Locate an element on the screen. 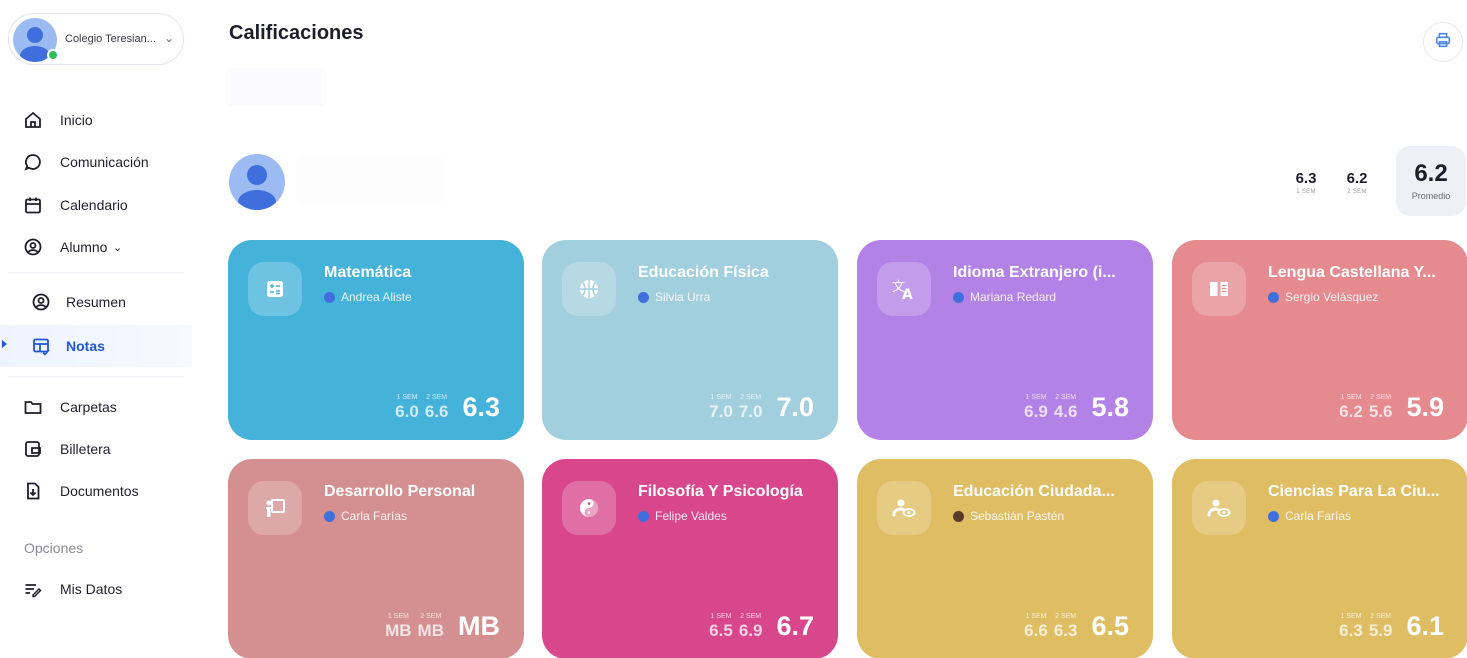 The width and height of the screenshot is (1467, 658). edit-list-icon is located at coordinates (33, 589).